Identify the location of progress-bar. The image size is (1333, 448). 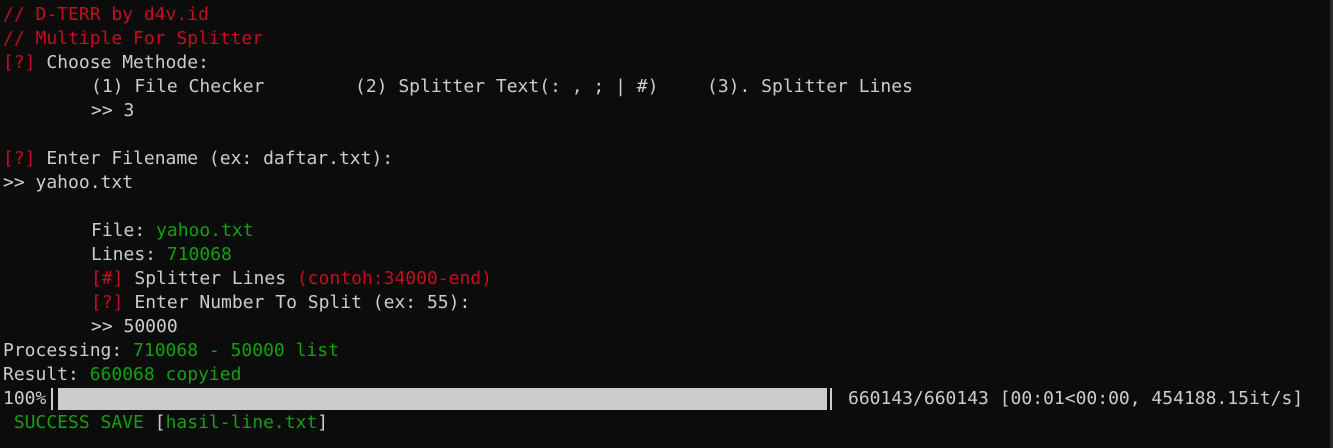
(442, 399).